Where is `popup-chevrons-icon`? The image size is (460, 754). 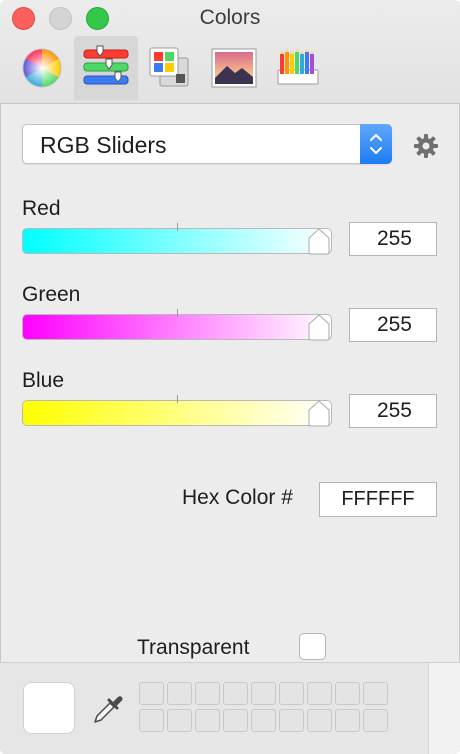
popup-chevrons-icon is located at coordinates (376, 144).